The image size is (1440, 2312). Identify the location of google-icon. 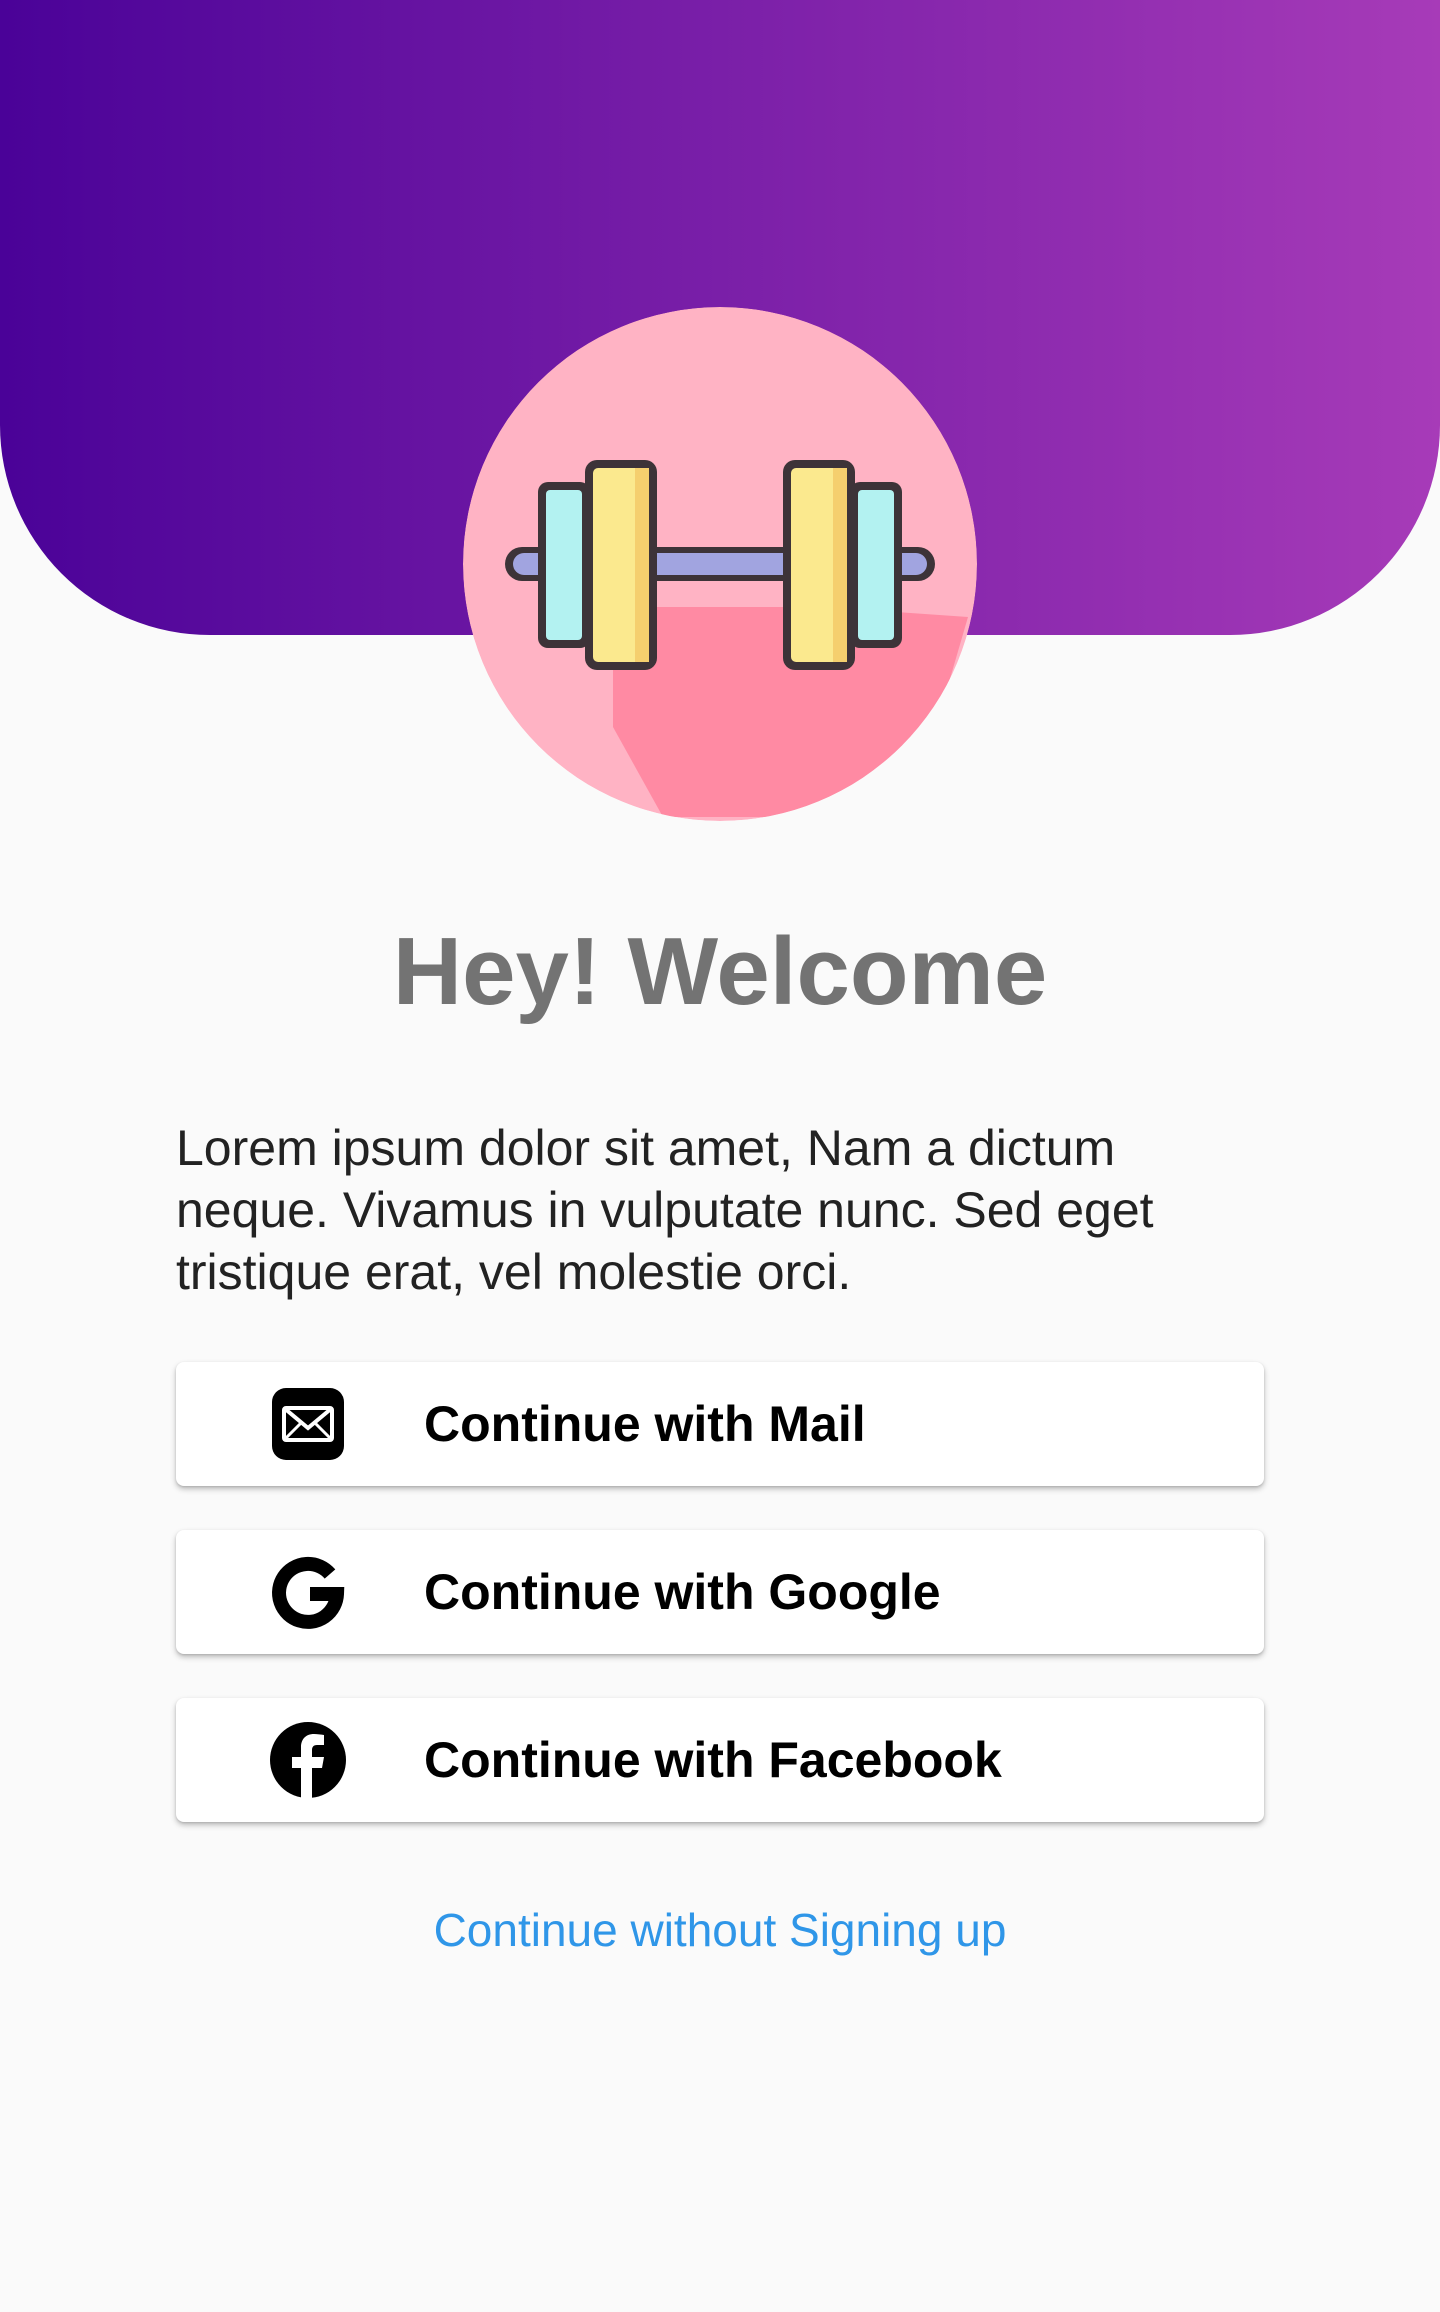
(308, 1592).